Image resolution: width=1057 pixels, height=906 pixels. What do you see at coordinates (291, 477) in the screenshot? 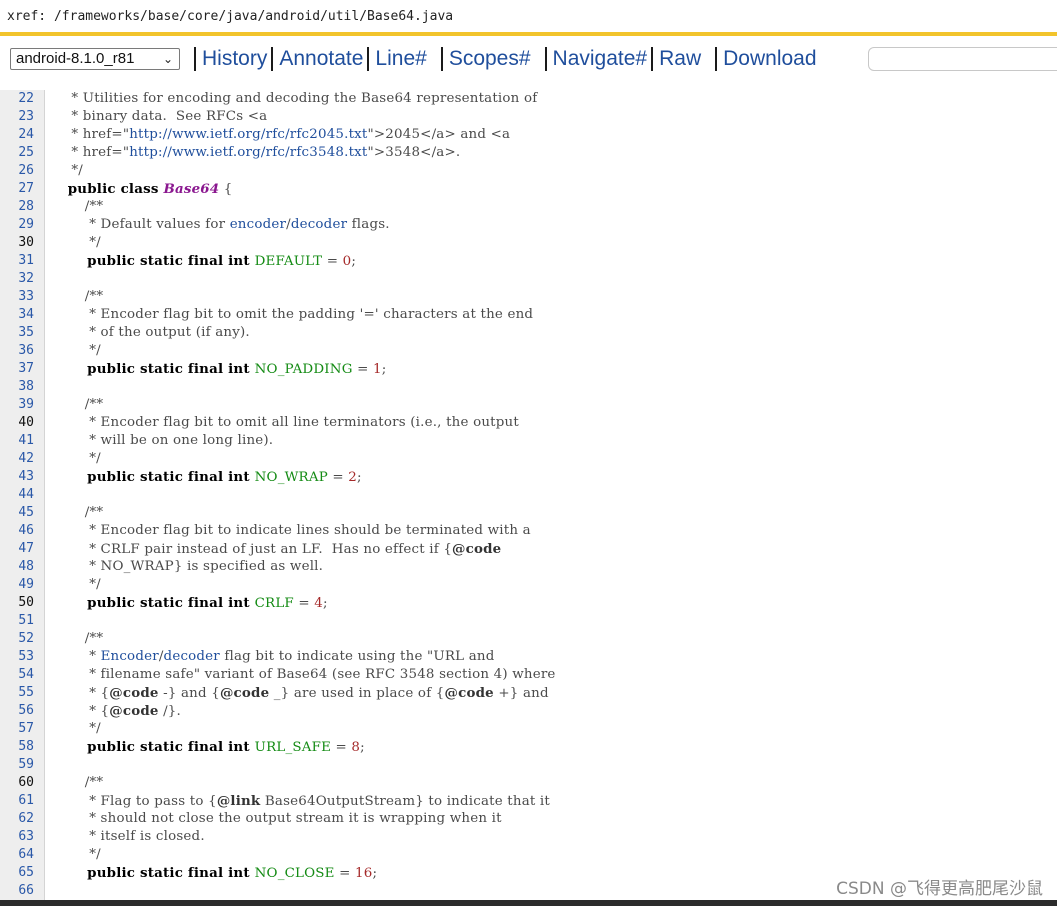
I see `code-symbol-link: NO_WRAP` at bounding box center [291, 477].